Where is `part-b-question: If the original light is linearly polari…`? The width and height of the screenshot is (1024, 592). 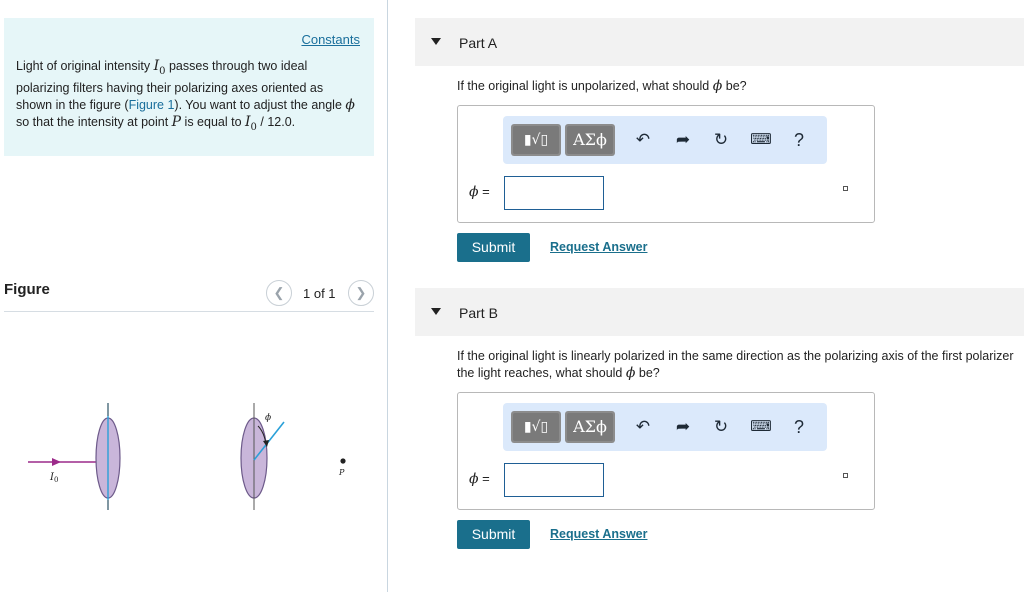 part-b-question: If the original light is linearly polari… is located at coordinates (735, 365).